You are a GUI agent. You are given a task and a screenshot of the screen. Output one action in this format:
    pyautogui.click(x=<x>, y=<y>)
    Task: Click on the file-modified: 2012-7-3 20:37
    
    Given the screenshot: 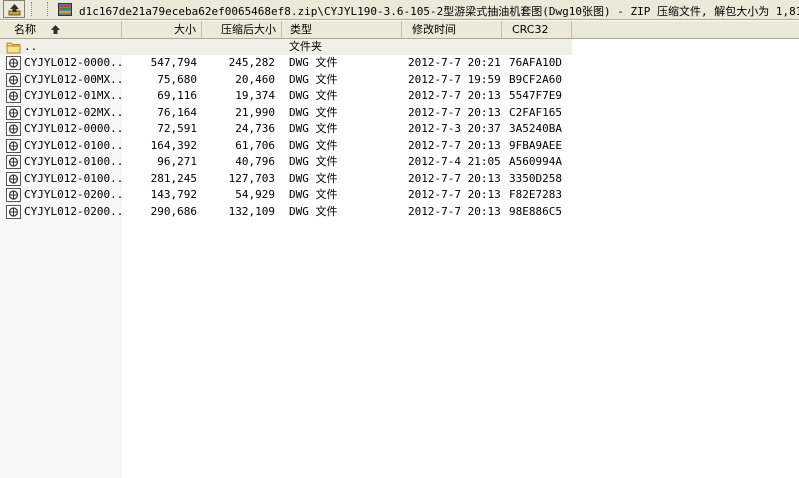 What is the action you would take?
    pyautogui.click(x=454, y=128)
    